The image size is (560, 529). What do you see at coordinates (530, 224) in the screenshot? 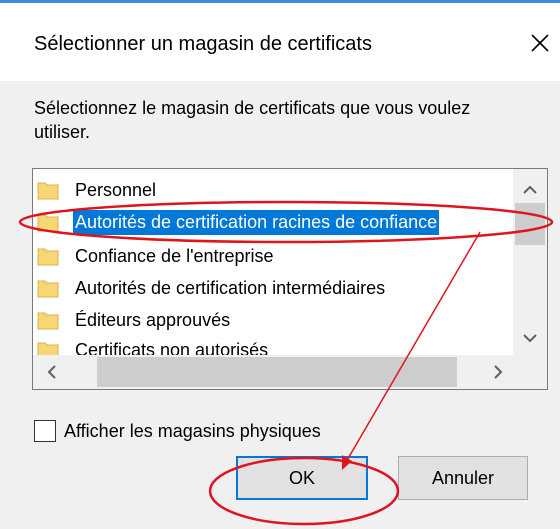
I see `vertical-scroll-thumb` at bounding box center [530, 224].